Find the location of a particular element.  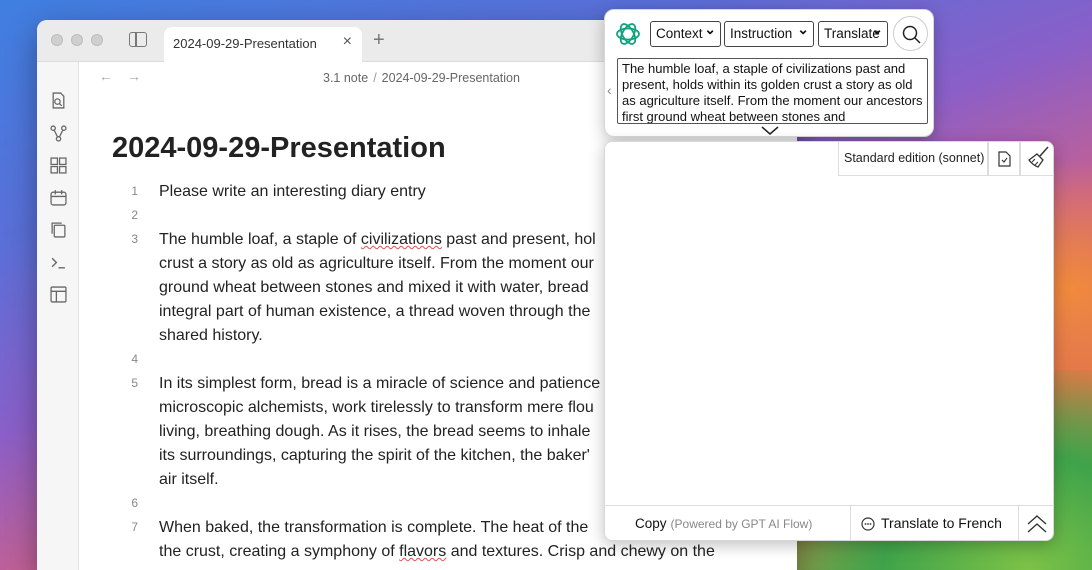

copy-button: Copy (Powered by GPT AI Flow) is located at coordinates (728, 523).